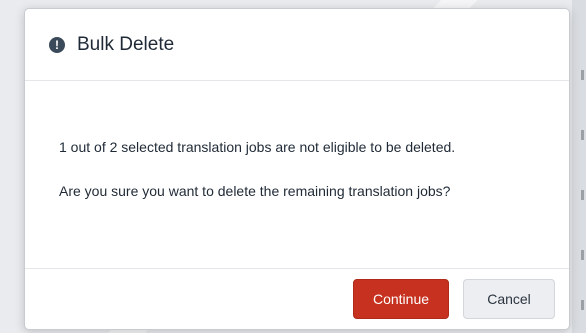 This screenshot has width=586, height=333. I want to click on continue-button: Continue, so click(401, 298).